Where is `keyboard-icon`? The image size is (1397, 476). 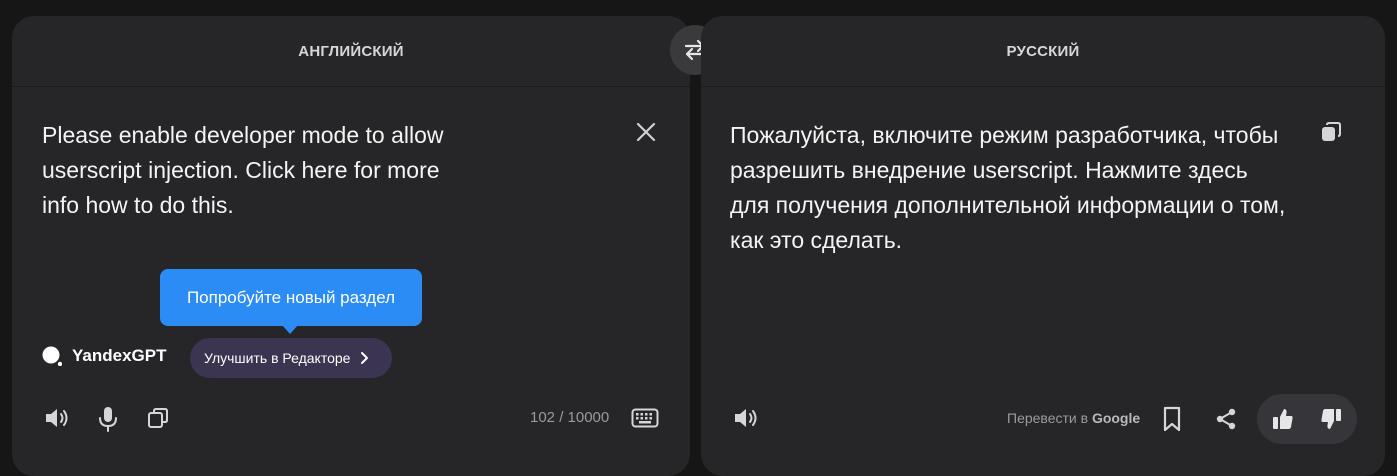 keyboard-icon is located at coordinates (645, 418).